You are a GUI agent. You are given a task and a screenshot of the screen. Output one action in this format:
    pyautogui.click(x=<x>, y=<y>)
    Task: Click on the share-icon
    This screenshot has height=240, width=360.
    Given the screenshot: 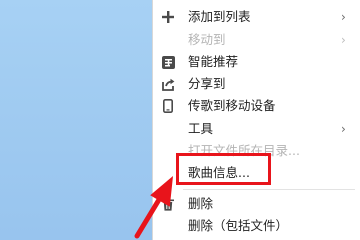 What is the action you would take?
    pyautogui.click(x=168, y=84)
    